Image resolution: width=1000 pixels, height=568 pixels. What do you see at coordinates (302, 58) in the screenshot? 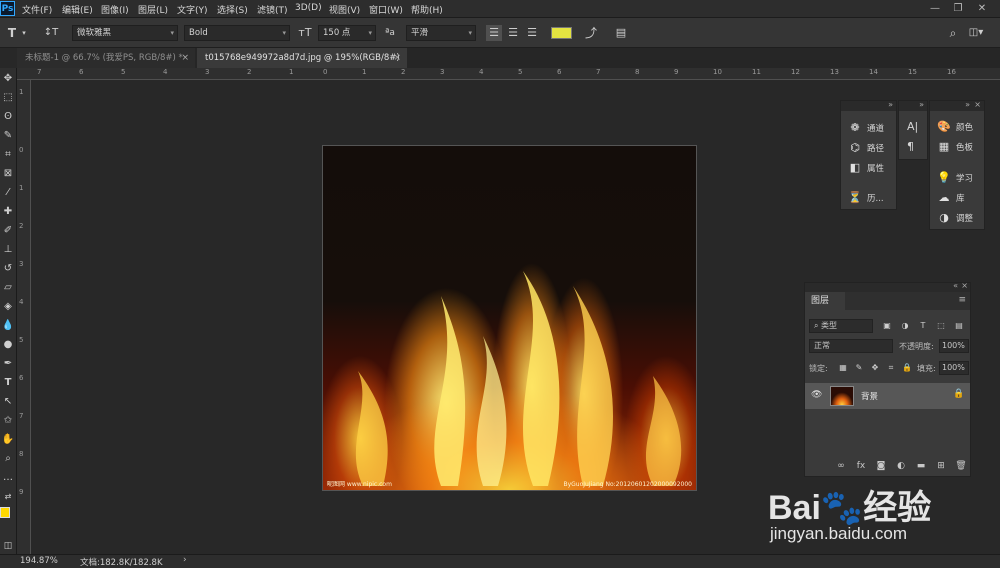
I see `tab-fire-image: t015768e949972a8d7d.jpg @ 195%(RGB/8#) ×` at bounding box center [302, 58].